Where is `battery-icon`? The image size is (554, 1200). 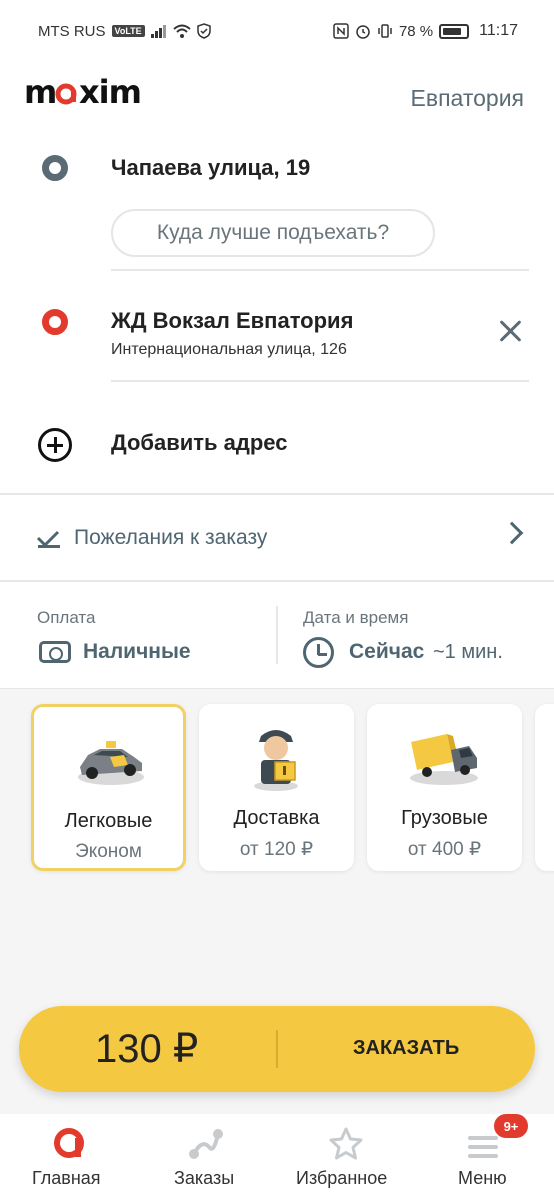
battery-icon is located at coordinates (454, 31).